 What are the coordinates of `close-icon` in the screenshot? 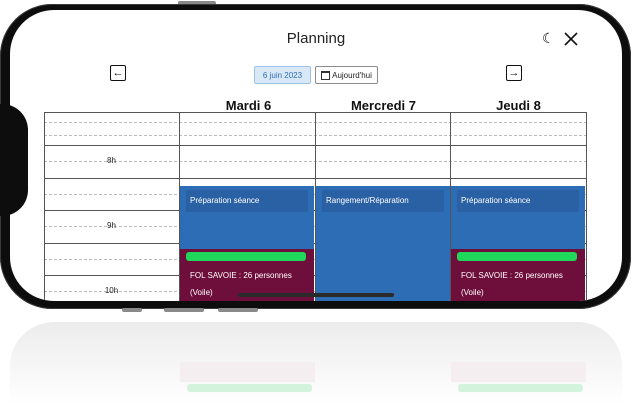 It's located at (571, 39).